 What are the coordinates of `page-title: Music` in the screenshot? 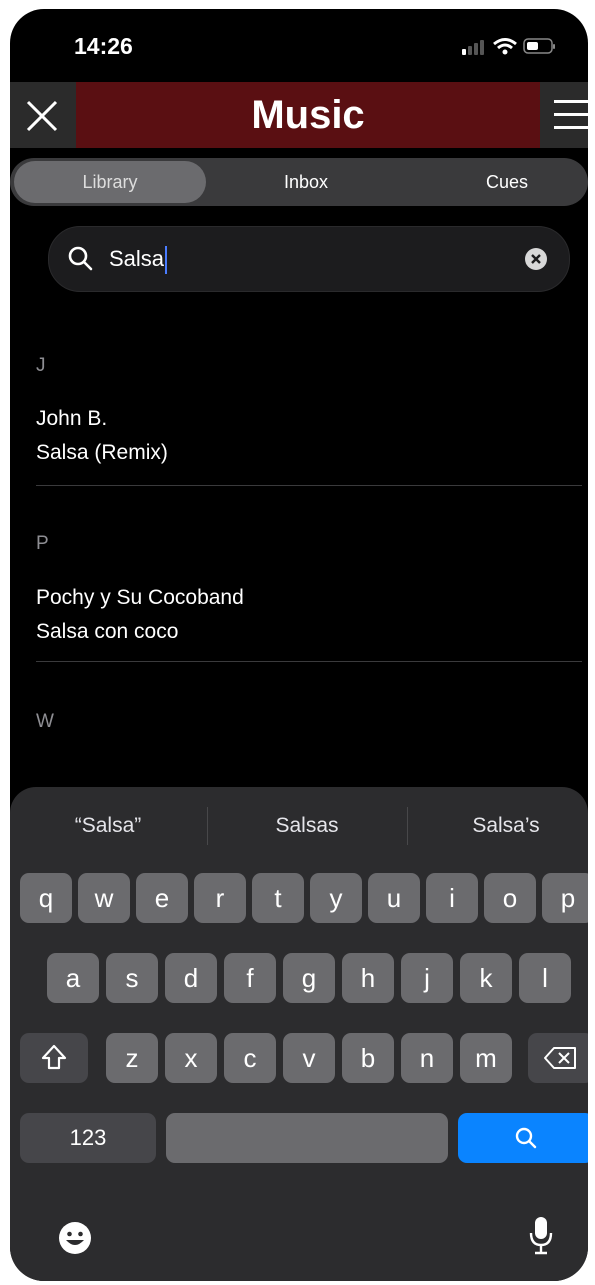 It's located at (308, 115).